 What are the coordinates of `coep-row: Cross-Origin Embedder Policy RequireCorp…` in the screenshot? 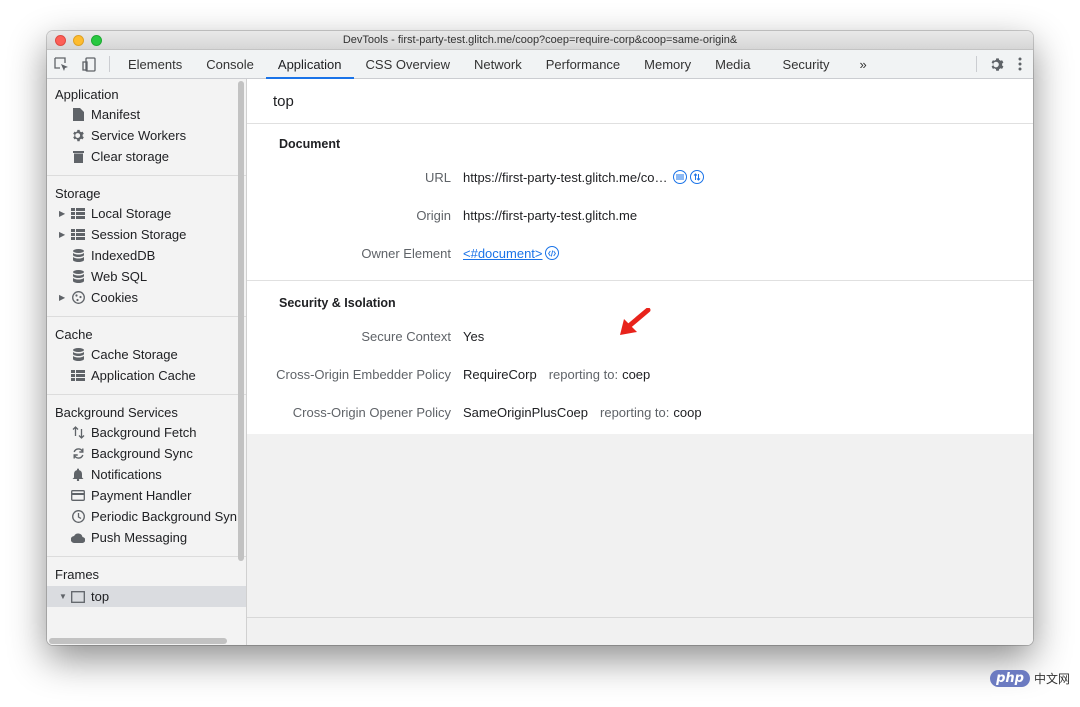 It's located at (640, 374).